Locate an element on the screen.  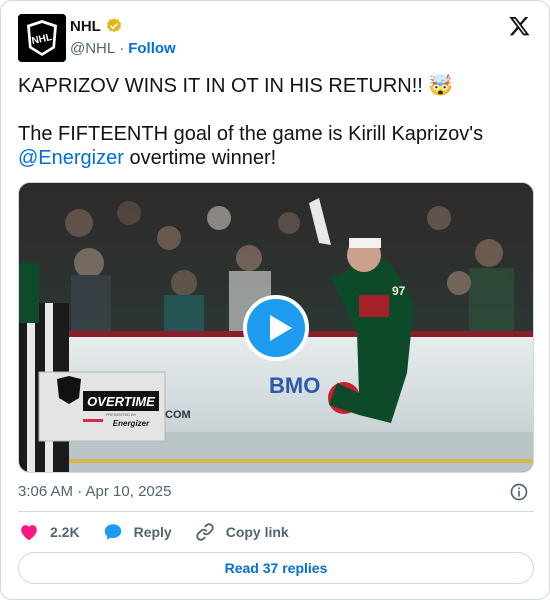
overtime-overlay-title: OVERTIME is located at coordinates (121, 401).